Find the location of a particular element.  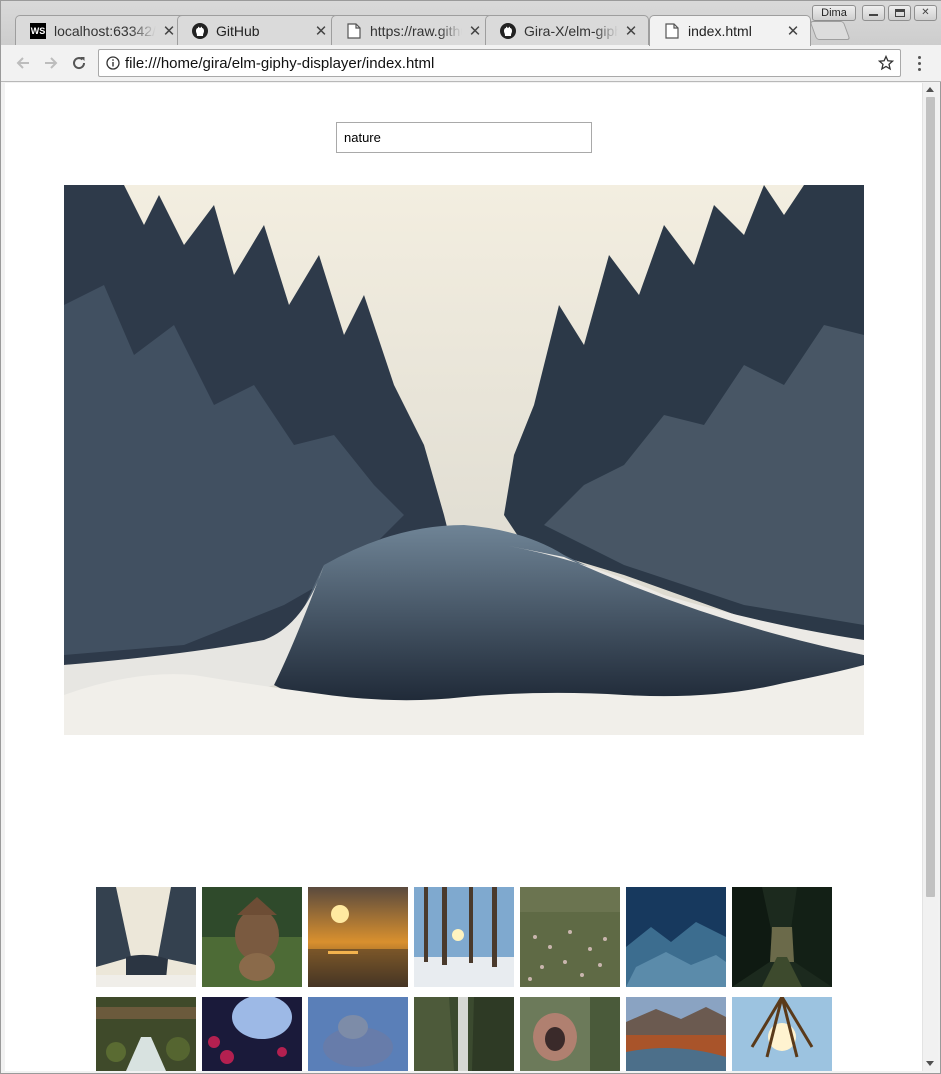

menu-button is located at coordinates (919, 63).